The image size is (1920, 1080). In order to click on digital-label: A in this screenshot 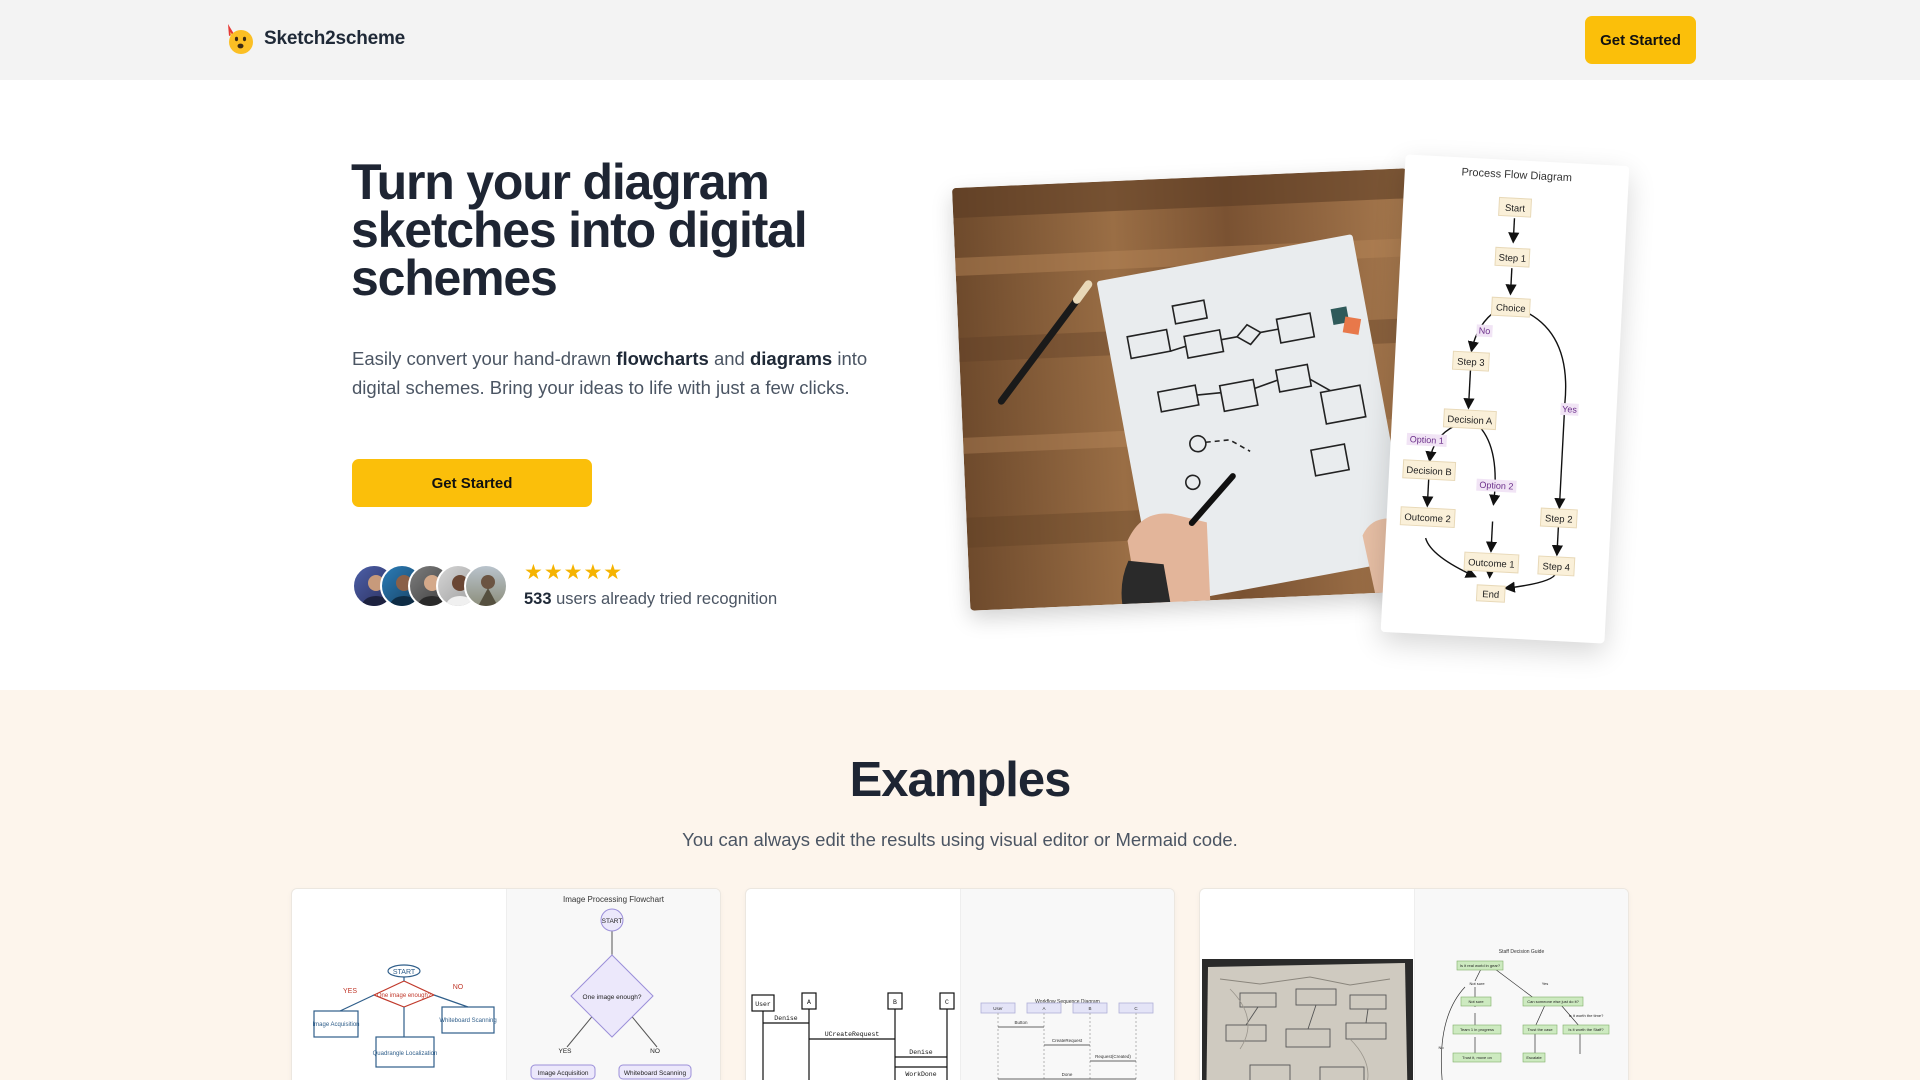, I will do `click(1043, 1008)`.